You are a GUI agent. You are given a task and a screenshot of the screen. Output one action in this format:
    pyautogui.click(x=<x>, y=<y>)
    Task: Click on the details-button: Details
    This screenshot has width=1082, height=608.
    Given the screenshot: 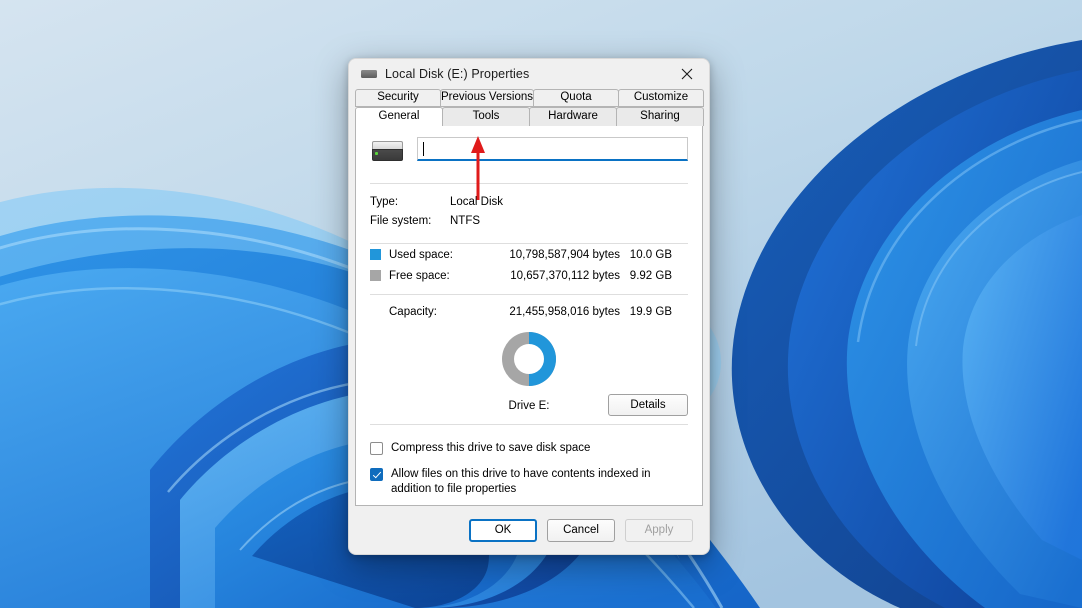 What is the action you would take?
    pyautogui.click(x=648, y=405)
    